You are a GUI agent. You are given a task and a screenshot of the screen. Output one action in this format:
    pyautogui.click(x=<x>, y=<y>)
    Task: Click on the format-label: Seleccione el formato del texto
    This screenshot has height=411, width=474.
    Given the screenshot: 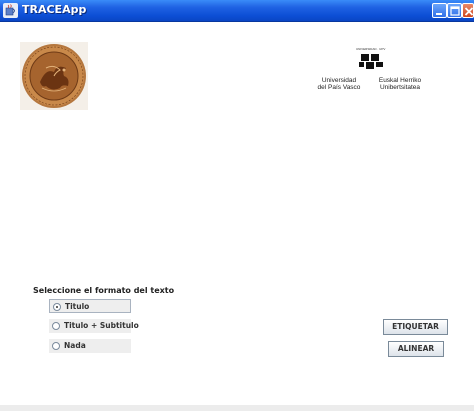 What is the action you would take?
    pyautogui.click(x=104, y=290)
    